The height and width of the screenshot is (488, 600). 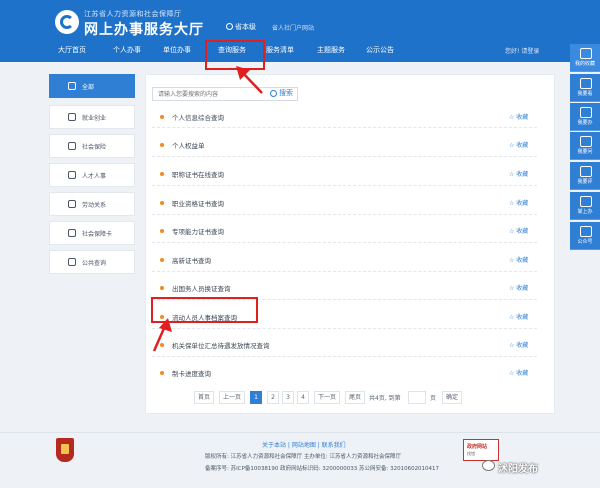 I want to click on page-unit: 页, so click(x=433, y=398).